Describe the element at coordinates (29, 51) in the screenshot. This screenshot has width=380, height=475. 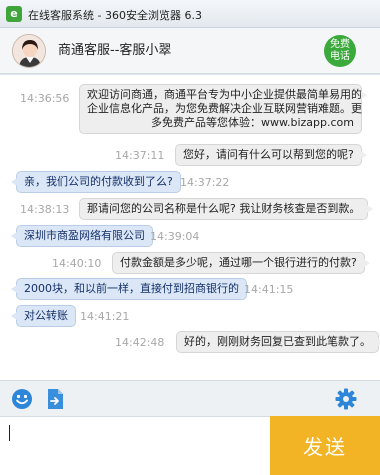
I see `customer-service-avatar` at that location.